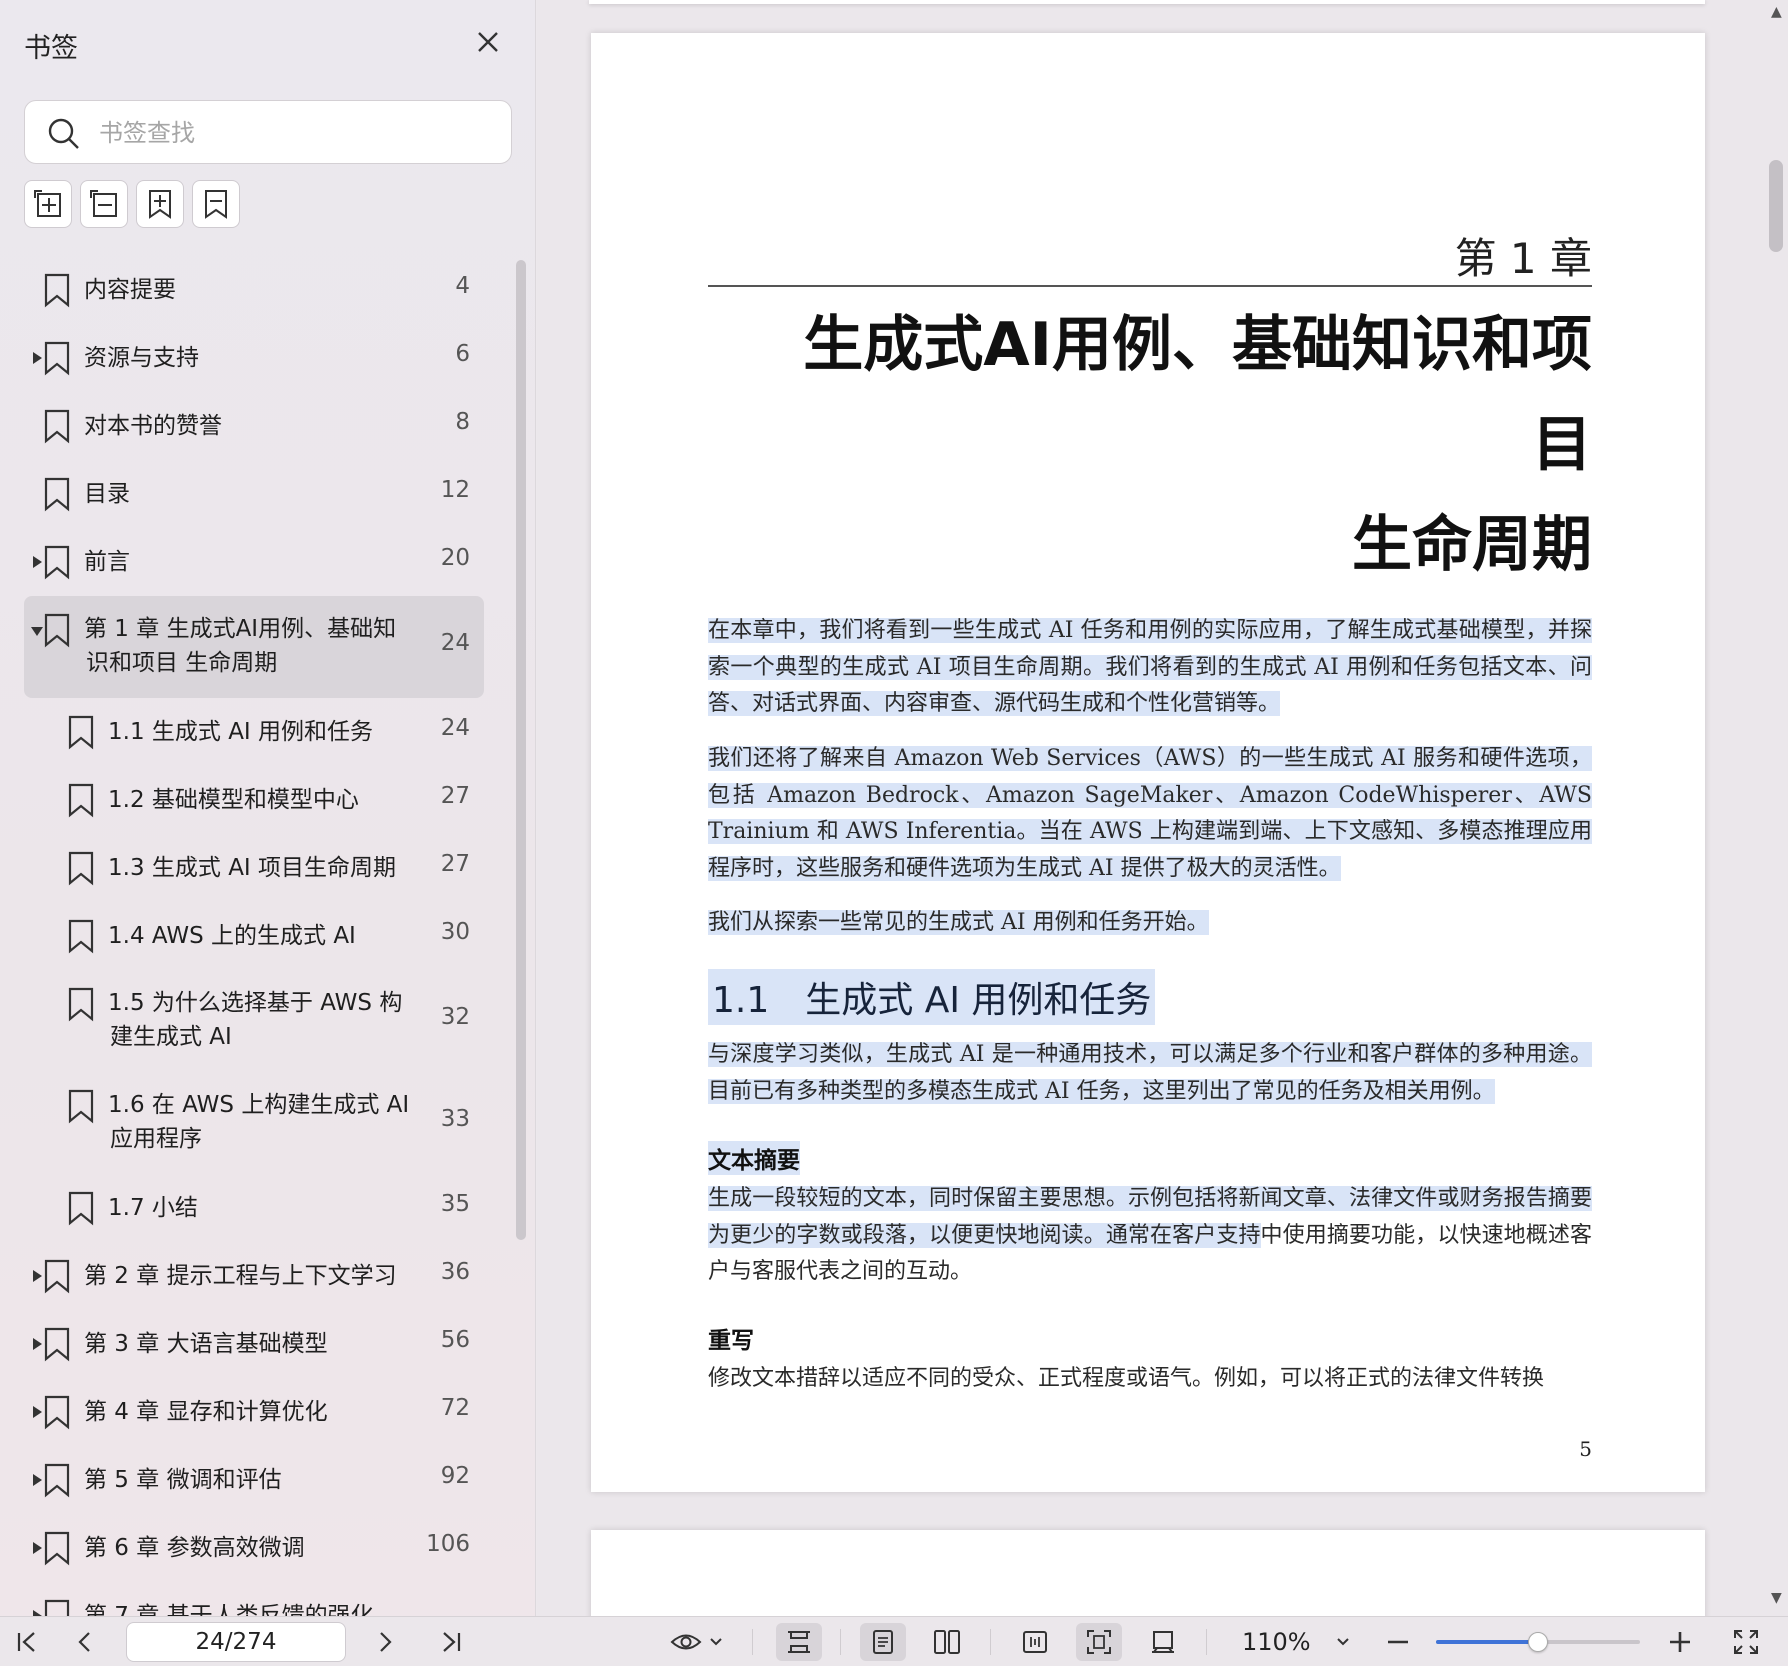  What do you see at coordinates (455, 1408) in the screenshot?
I see `bookmark-page-number: 72` at bounding box center [455, 1408].